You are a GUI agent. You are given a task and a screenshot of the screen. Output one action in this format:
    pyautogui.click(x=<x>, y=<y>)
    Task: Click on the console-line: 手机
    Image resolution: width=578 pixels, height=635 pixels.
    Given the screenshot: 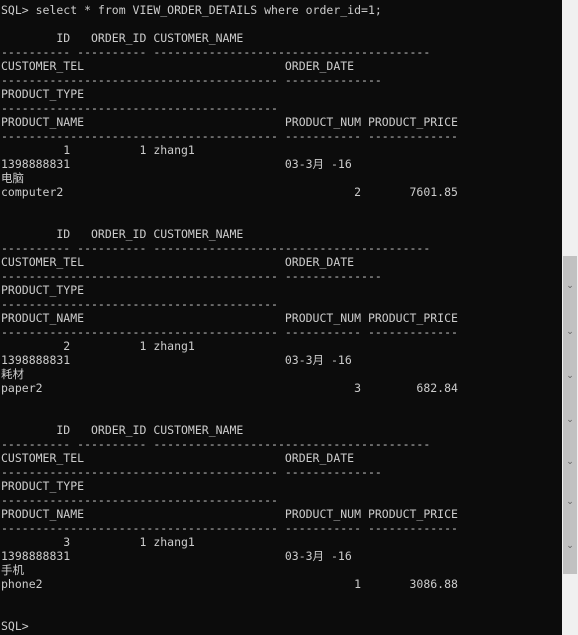 What is the action you would take?
    pyautogui.click(x=12, y=570)
    